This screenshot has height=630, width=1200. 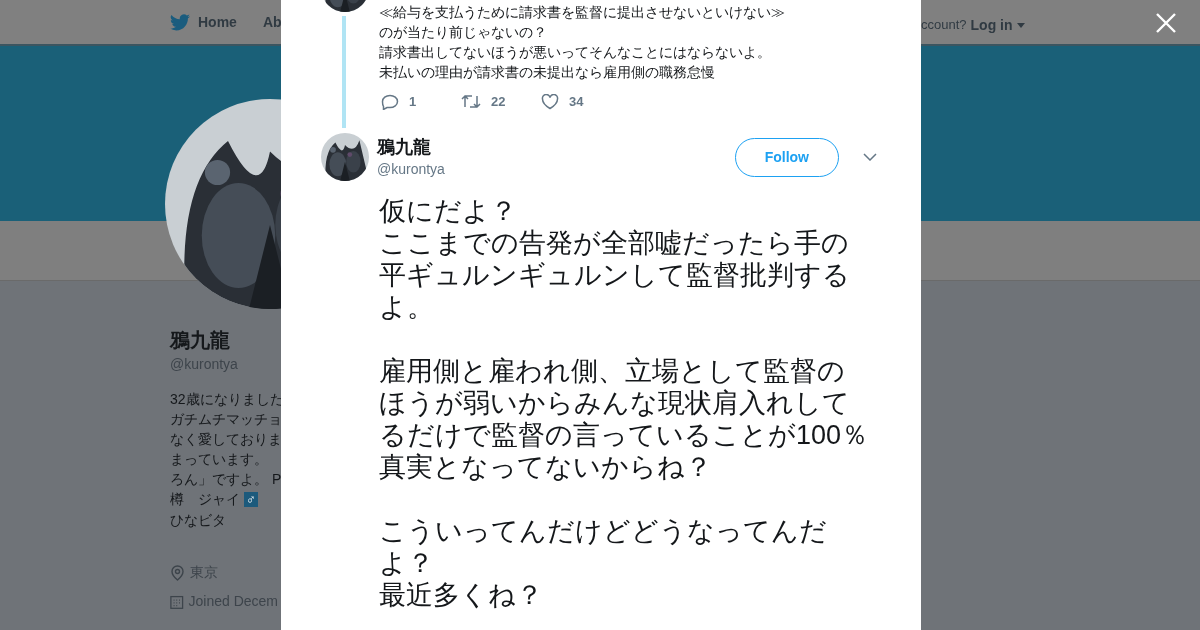 What do you see at coordinates (404, 147) in the screenshot?
I see `author-name: 鴉九龍` at bounding box center [404, 147].